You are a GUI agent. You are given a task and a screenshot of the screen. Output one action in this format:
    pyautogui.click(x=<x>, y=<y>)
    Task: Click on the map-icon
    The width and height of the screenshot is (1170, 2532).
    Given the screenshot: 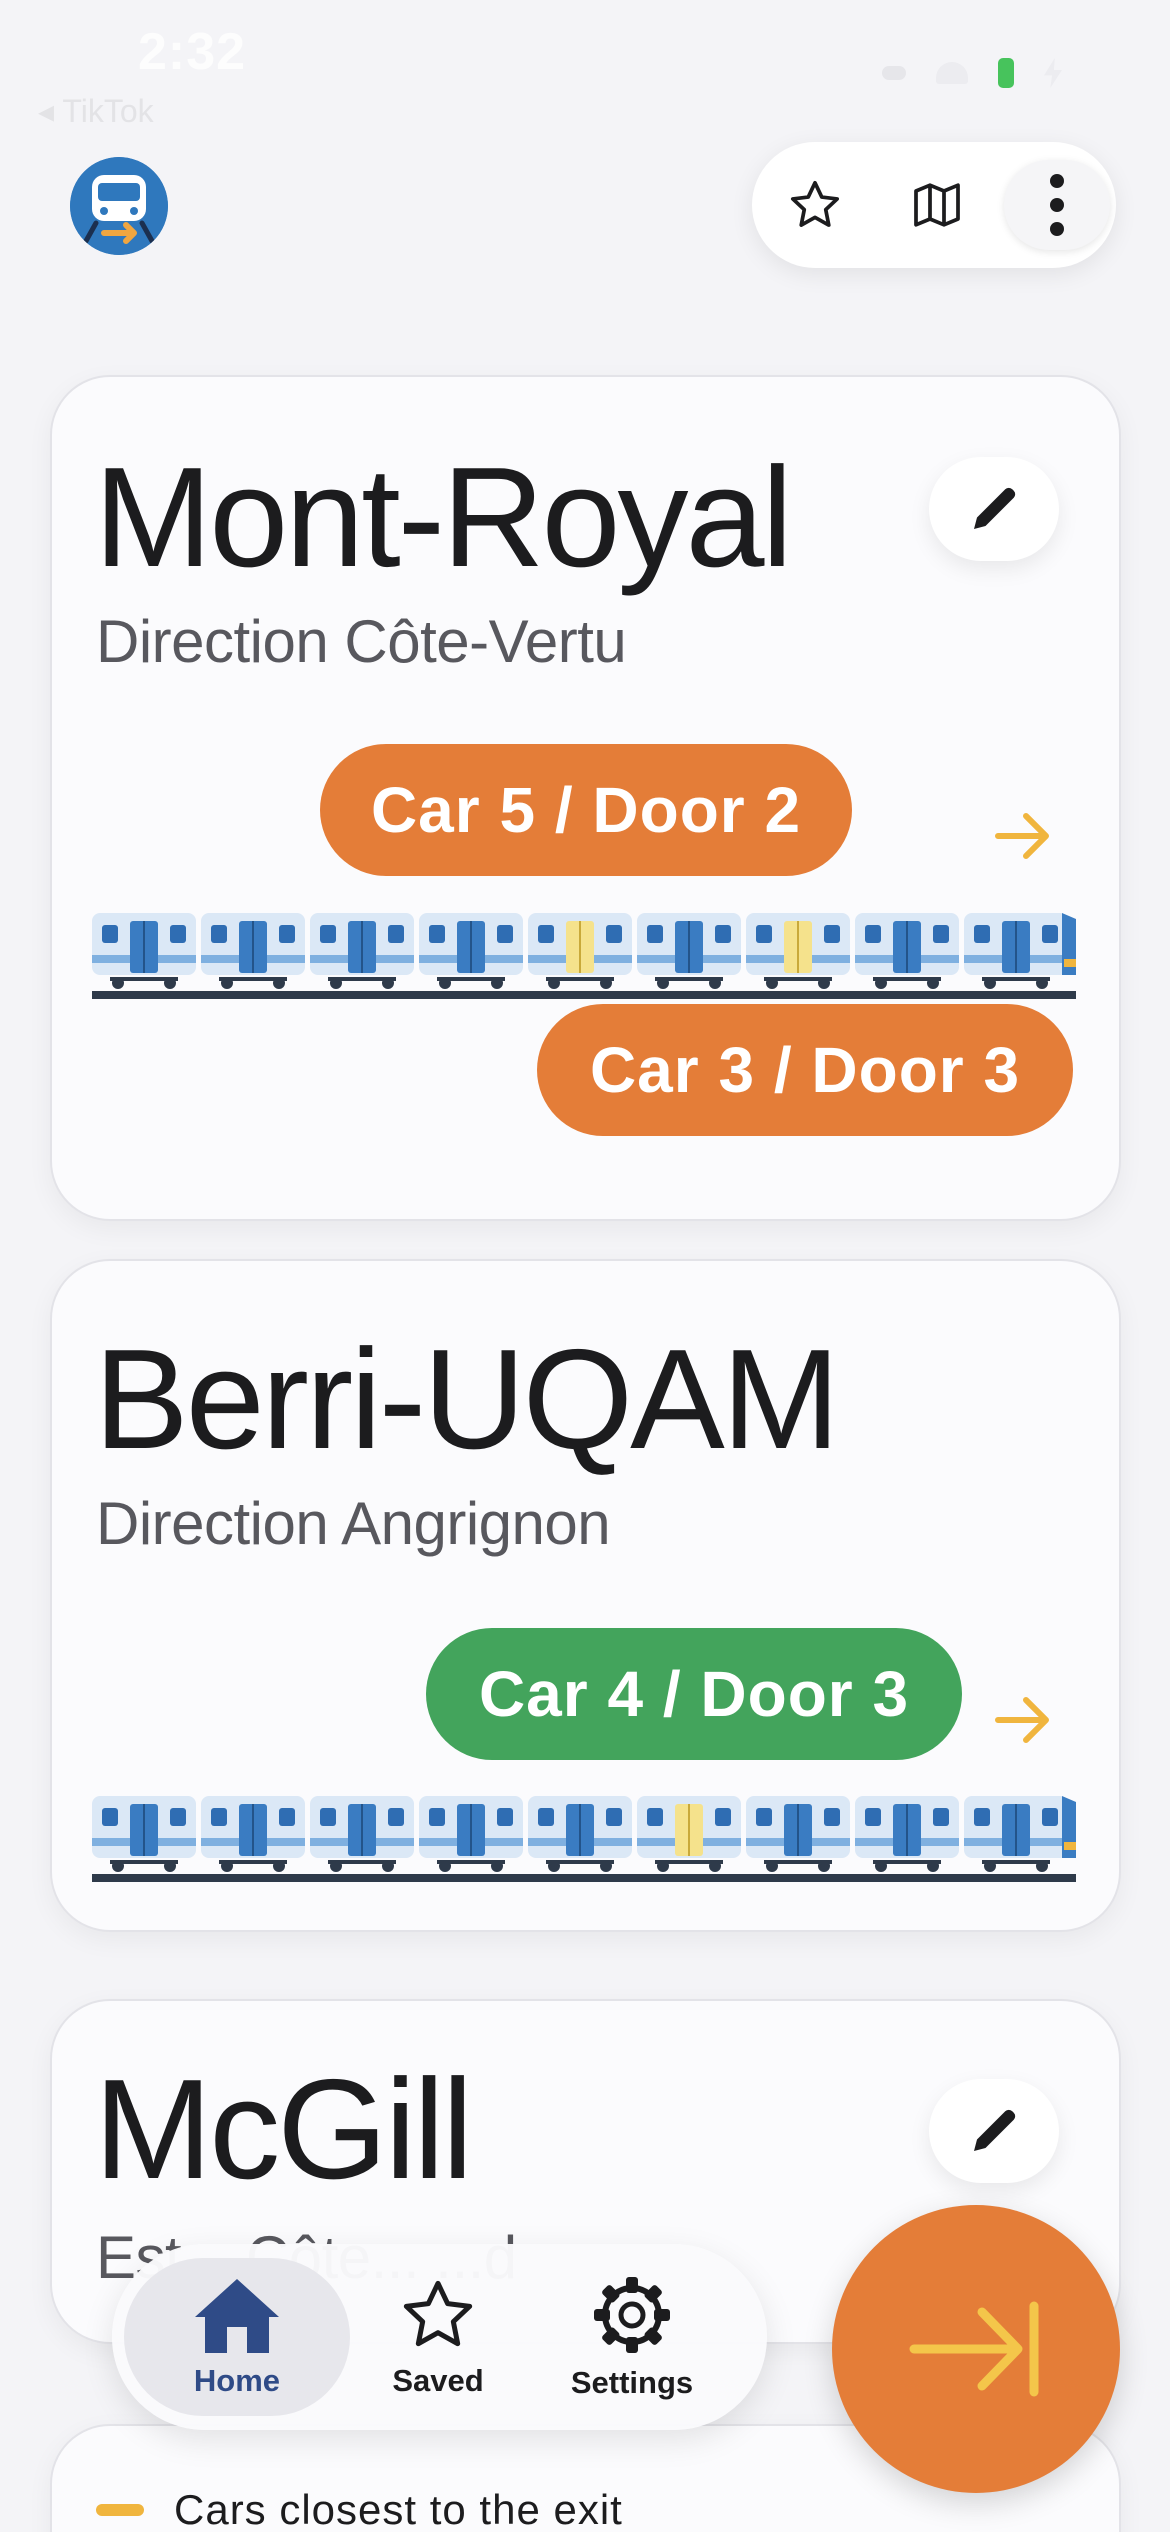 What is the action you would take?
    pyautogui.click(x=937, y=205)
    